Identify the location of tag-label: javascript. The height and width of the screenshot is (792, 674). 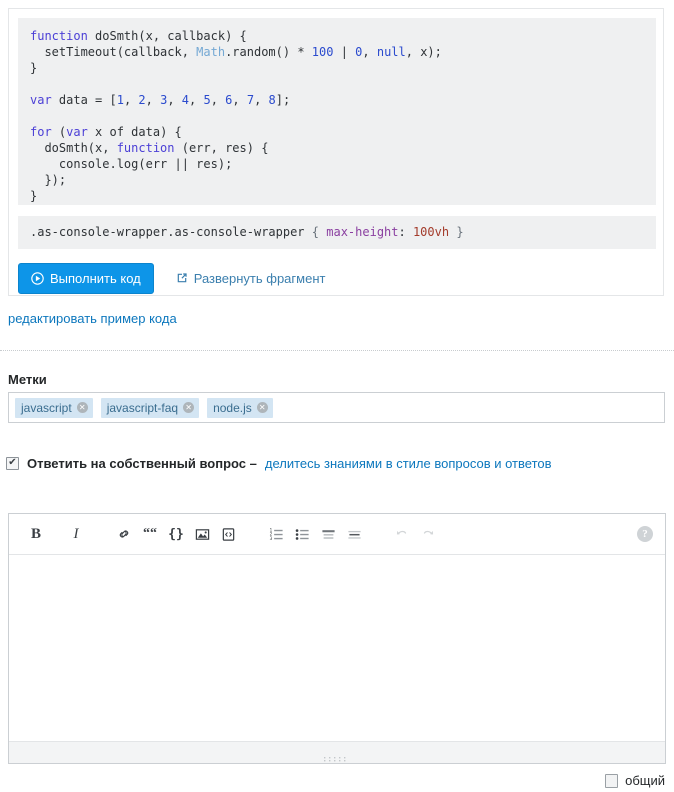
(46, 407).